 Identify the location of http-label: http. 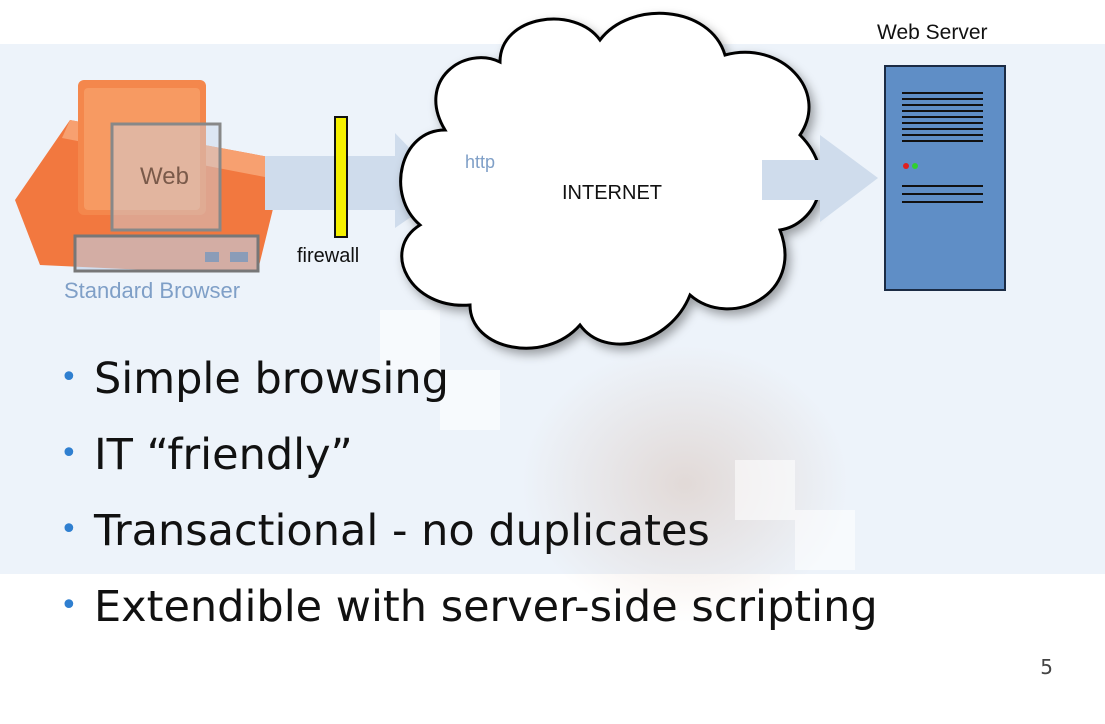
(480, 162).